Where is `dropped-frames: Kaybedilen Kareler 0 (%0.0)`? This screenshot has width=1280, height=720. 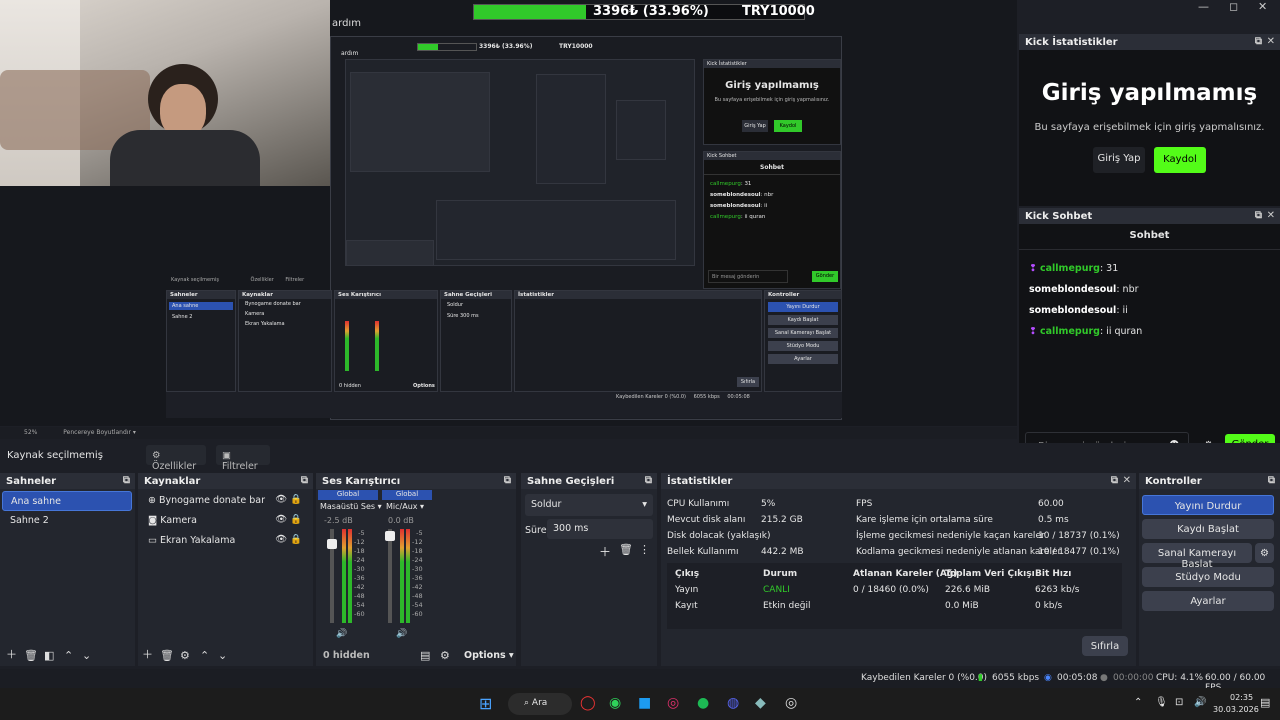 dropped-frames: Kaybedilen Kareler 0 (%0.0) is located at coordinates (924, 678).